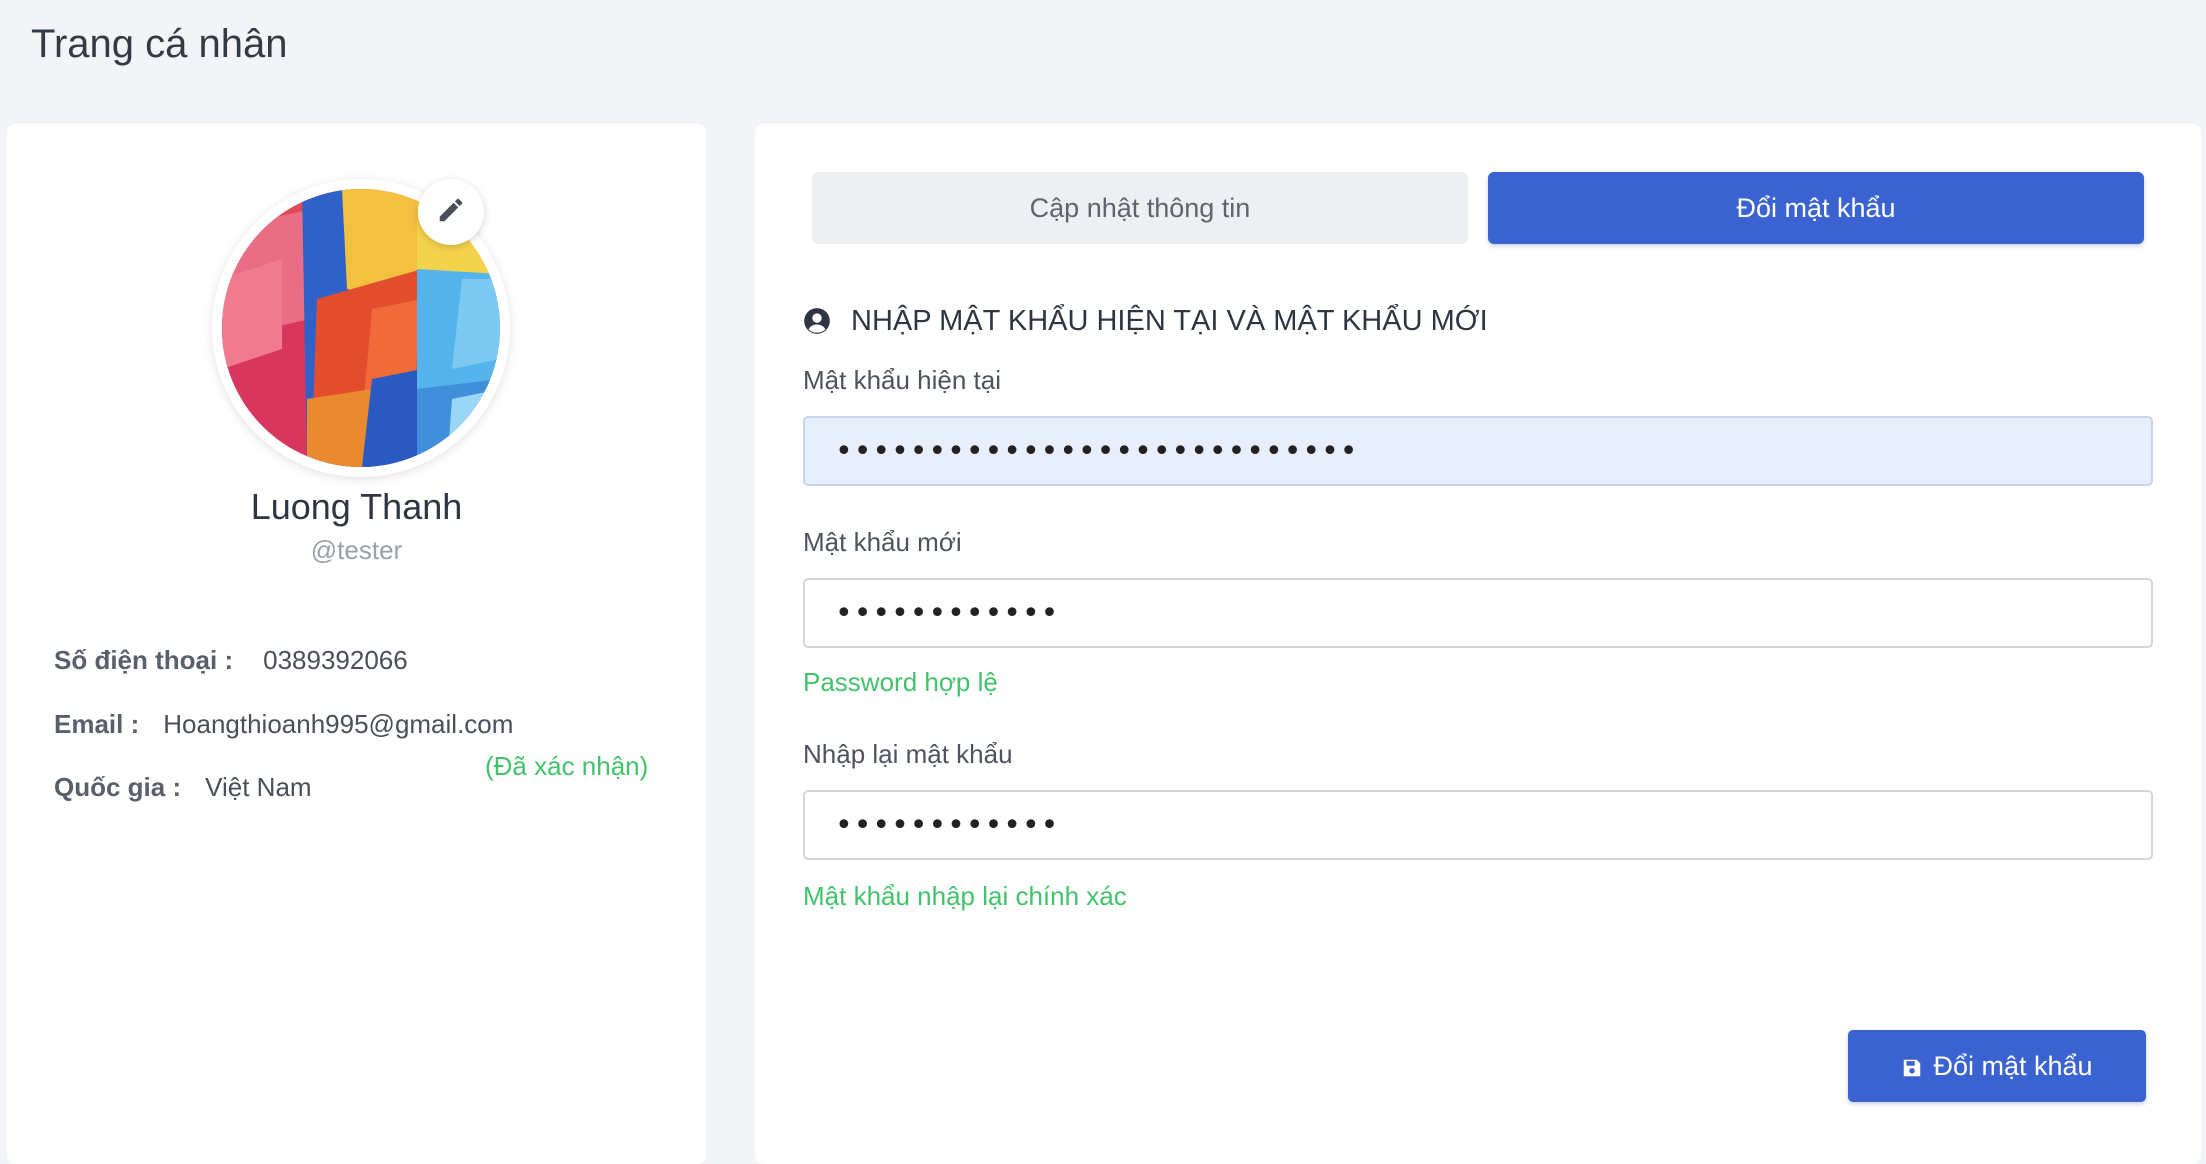  What do you see at coordinates (356, 506) in the screenshot?
I see `user-name: Luong Thanh` at bounding box center [356, 506].